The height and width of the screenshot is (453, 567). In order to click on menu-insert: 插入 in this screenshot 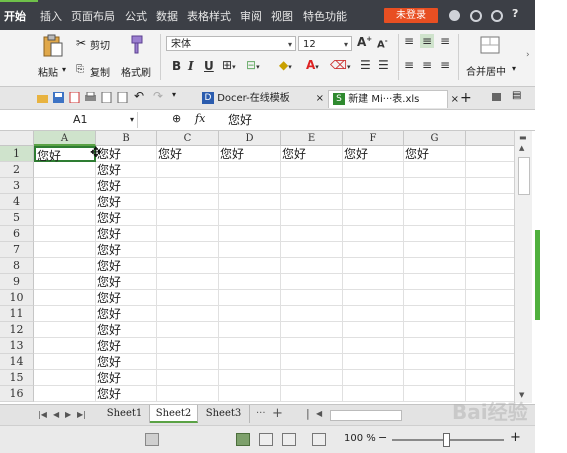, I will do `click(51, 16)`.